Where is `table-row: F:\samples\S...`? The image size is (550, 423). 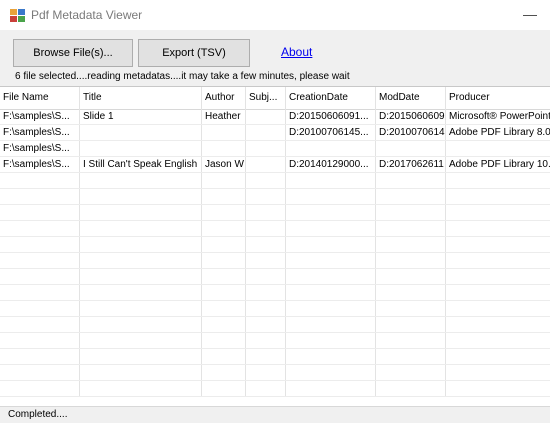
table-row: F:\samples\S... is located at coordinates (275, 149).